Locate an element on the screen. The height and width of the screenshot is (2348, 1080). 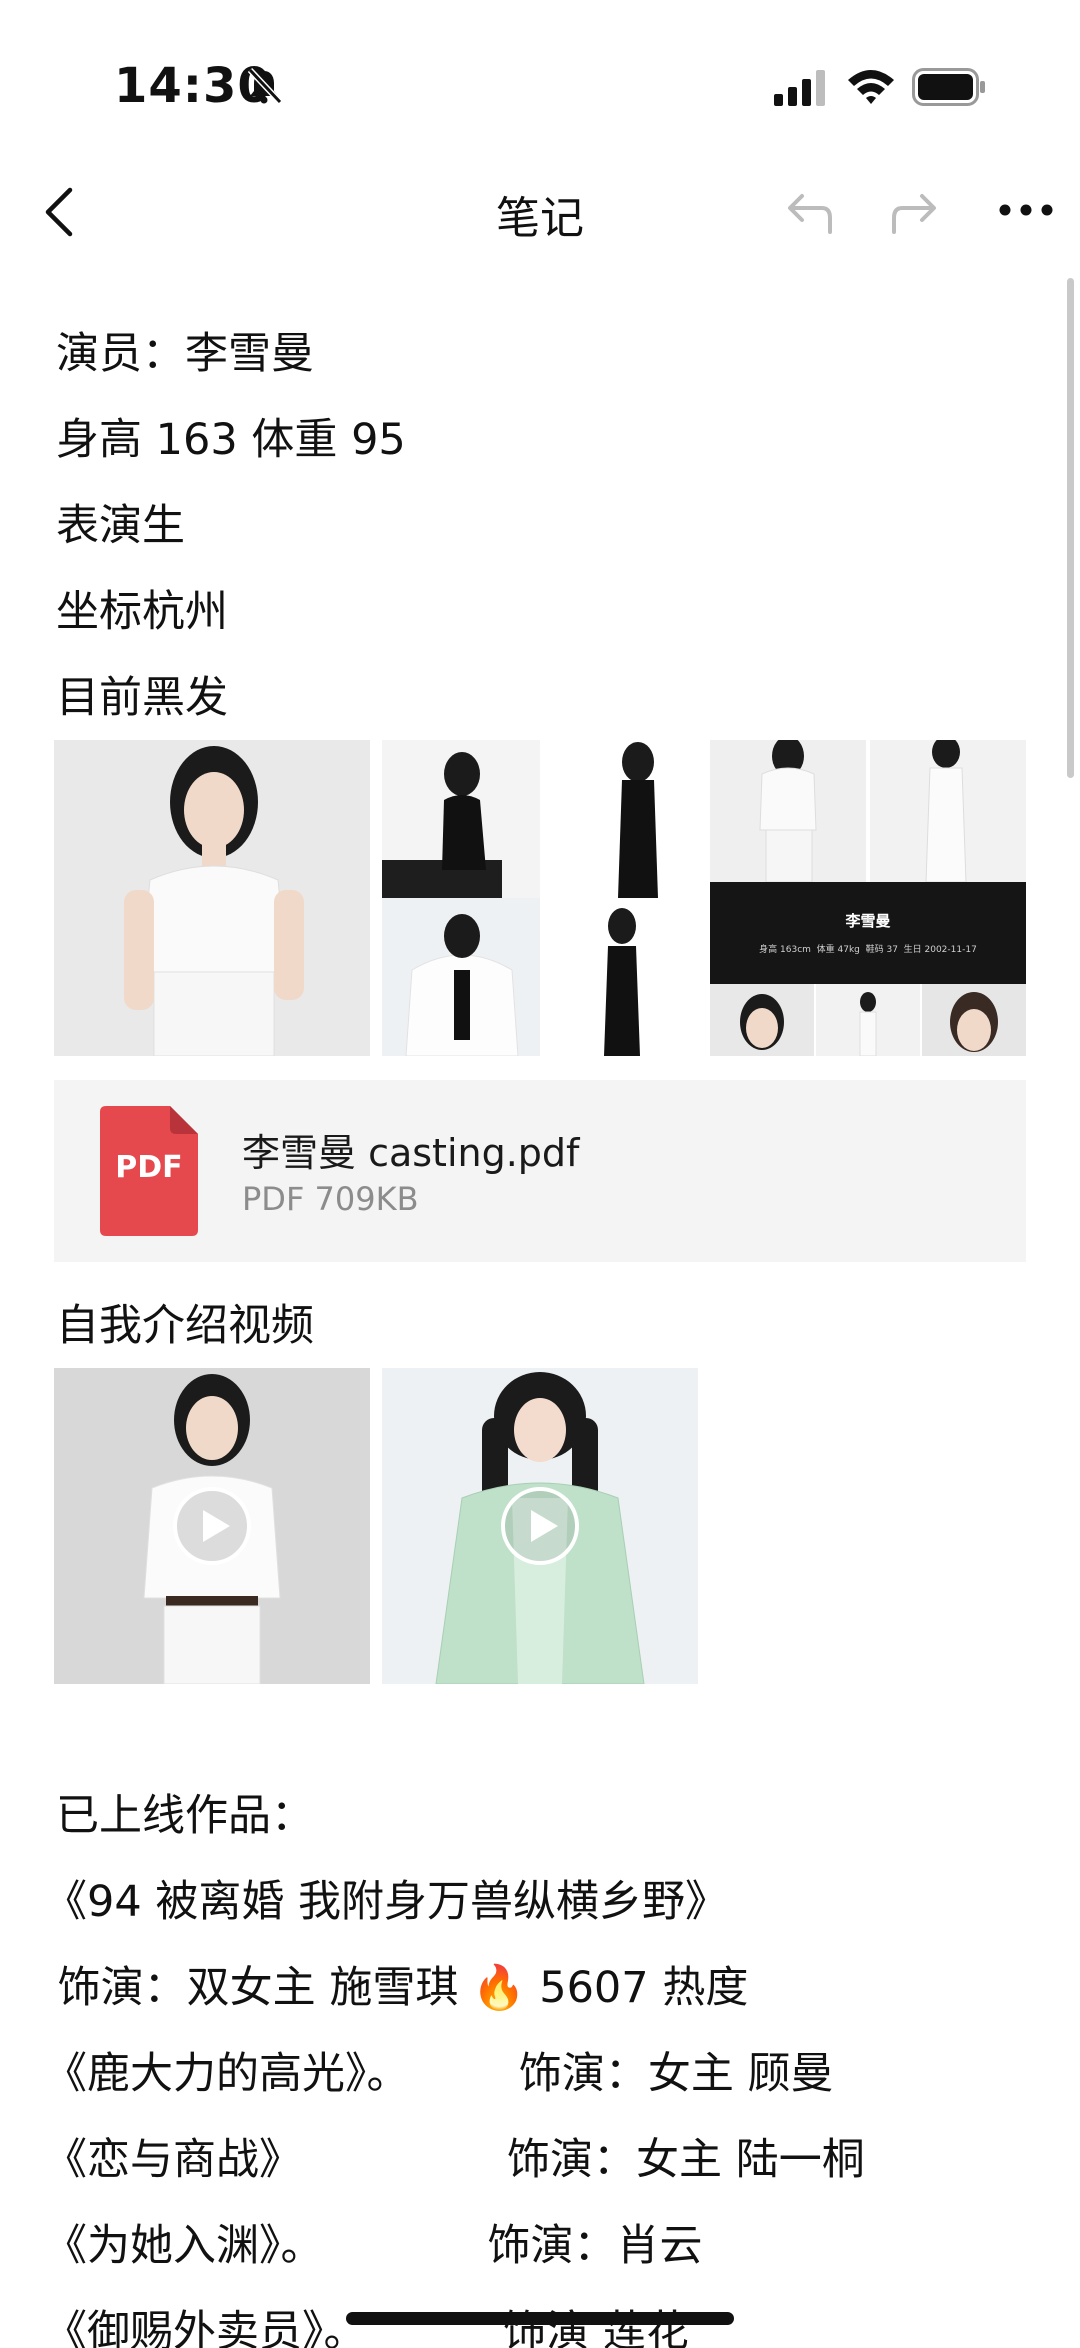
works-line: 《御赐外卖员》。 饰演 莲花 is located at coordinates (366, 2327).